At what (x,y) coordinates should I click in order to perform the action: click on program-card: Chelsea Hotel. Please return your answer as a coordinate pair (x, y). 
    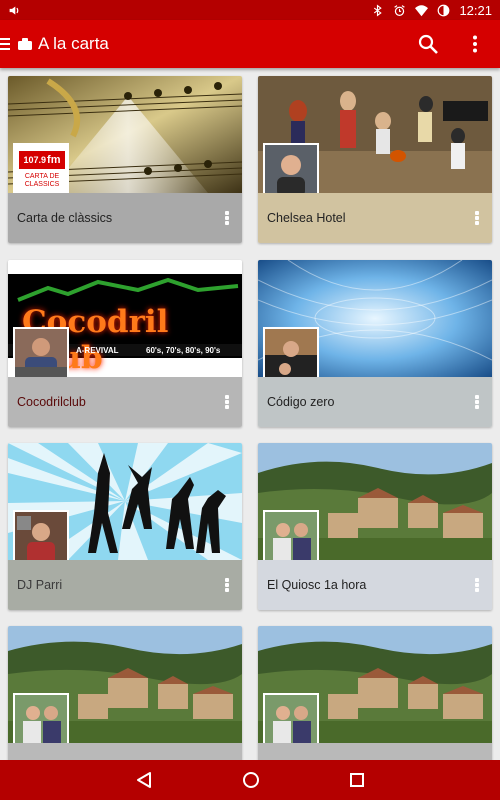
    Looking at the image, I should click on (375, 159).